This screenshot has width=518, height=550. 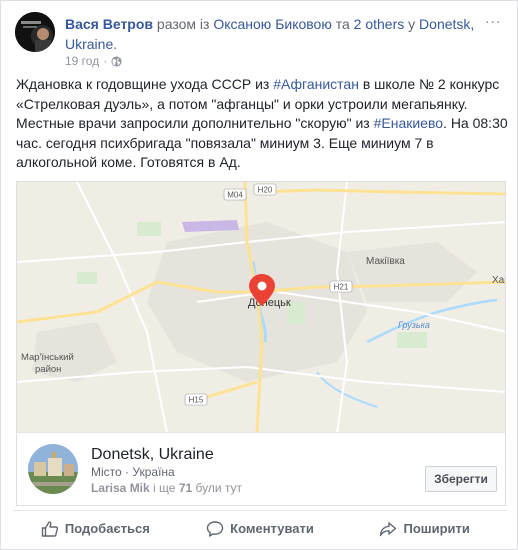 What do you see at coordinates (235, 195) in the screenshot?
I see `road-label-m04: M04` at bounding box center [235, 195].